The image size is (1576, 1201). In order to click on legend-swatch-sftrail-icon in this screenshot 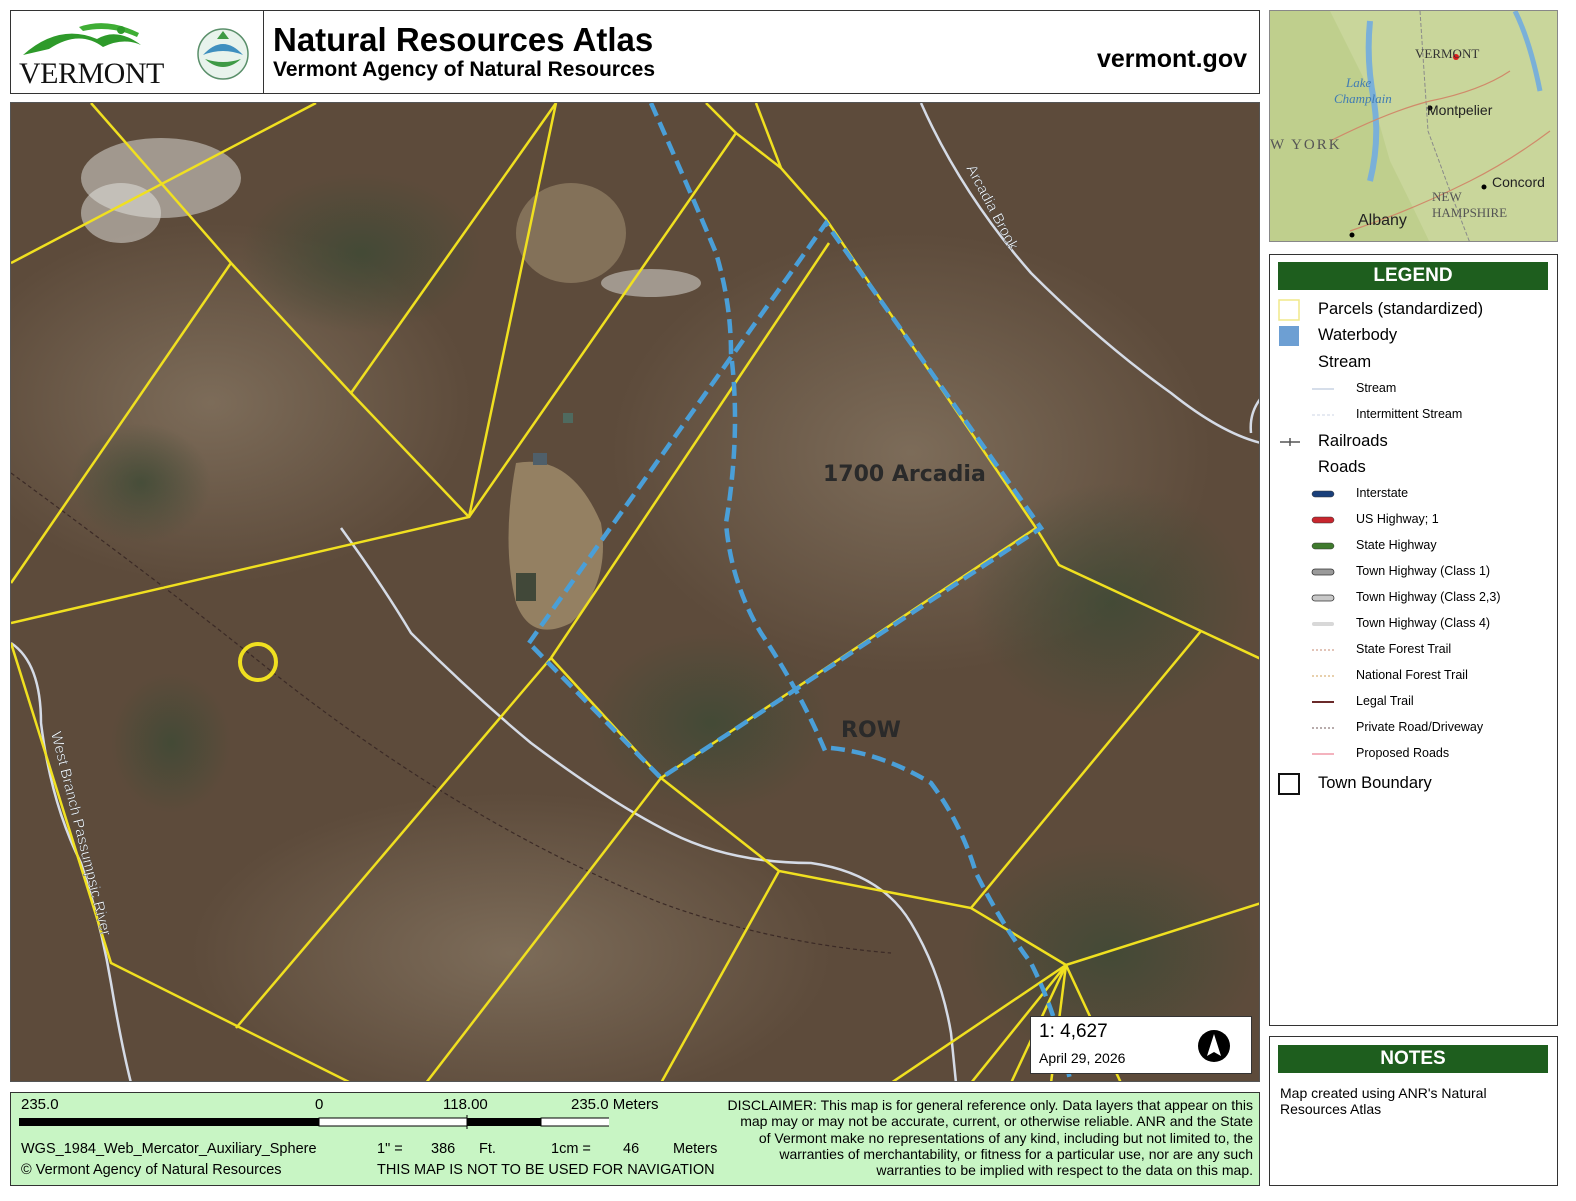, I will do `click(1323, 650)`.